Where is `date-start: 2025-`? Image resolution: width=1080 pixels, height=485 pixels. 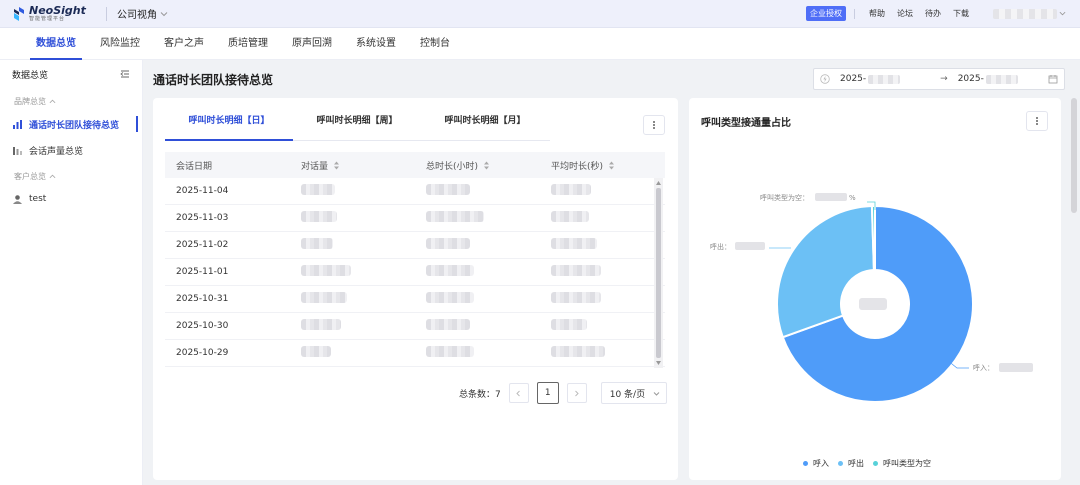
date-start: 2025- is located at coordinates (870, 79).